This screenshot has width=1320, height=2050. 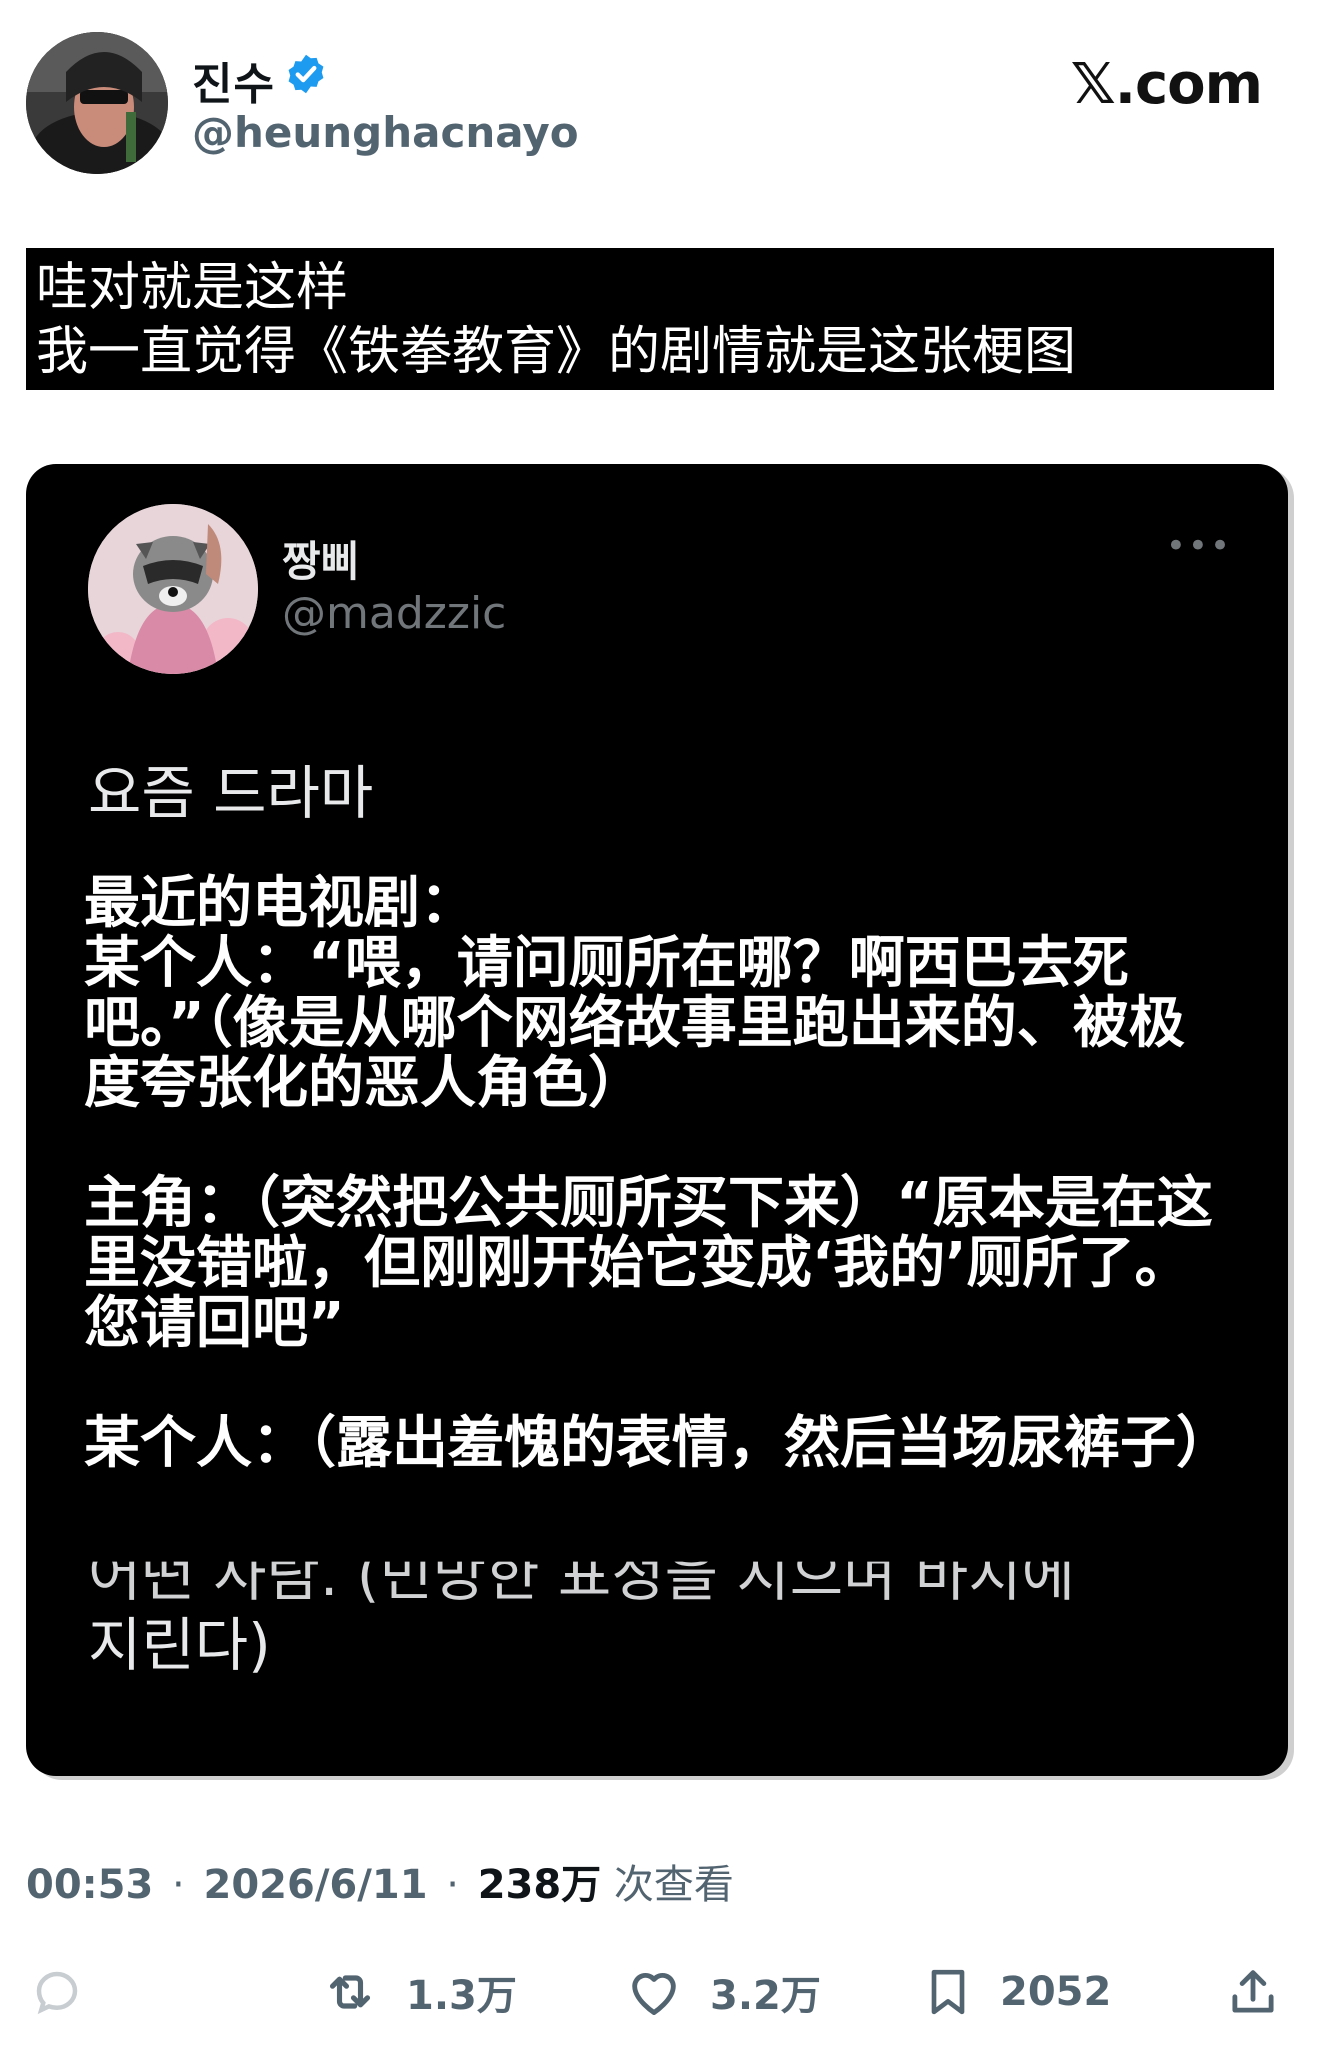 I want to click on retweet-button: 1.3万, so click(x=417, y=1992).